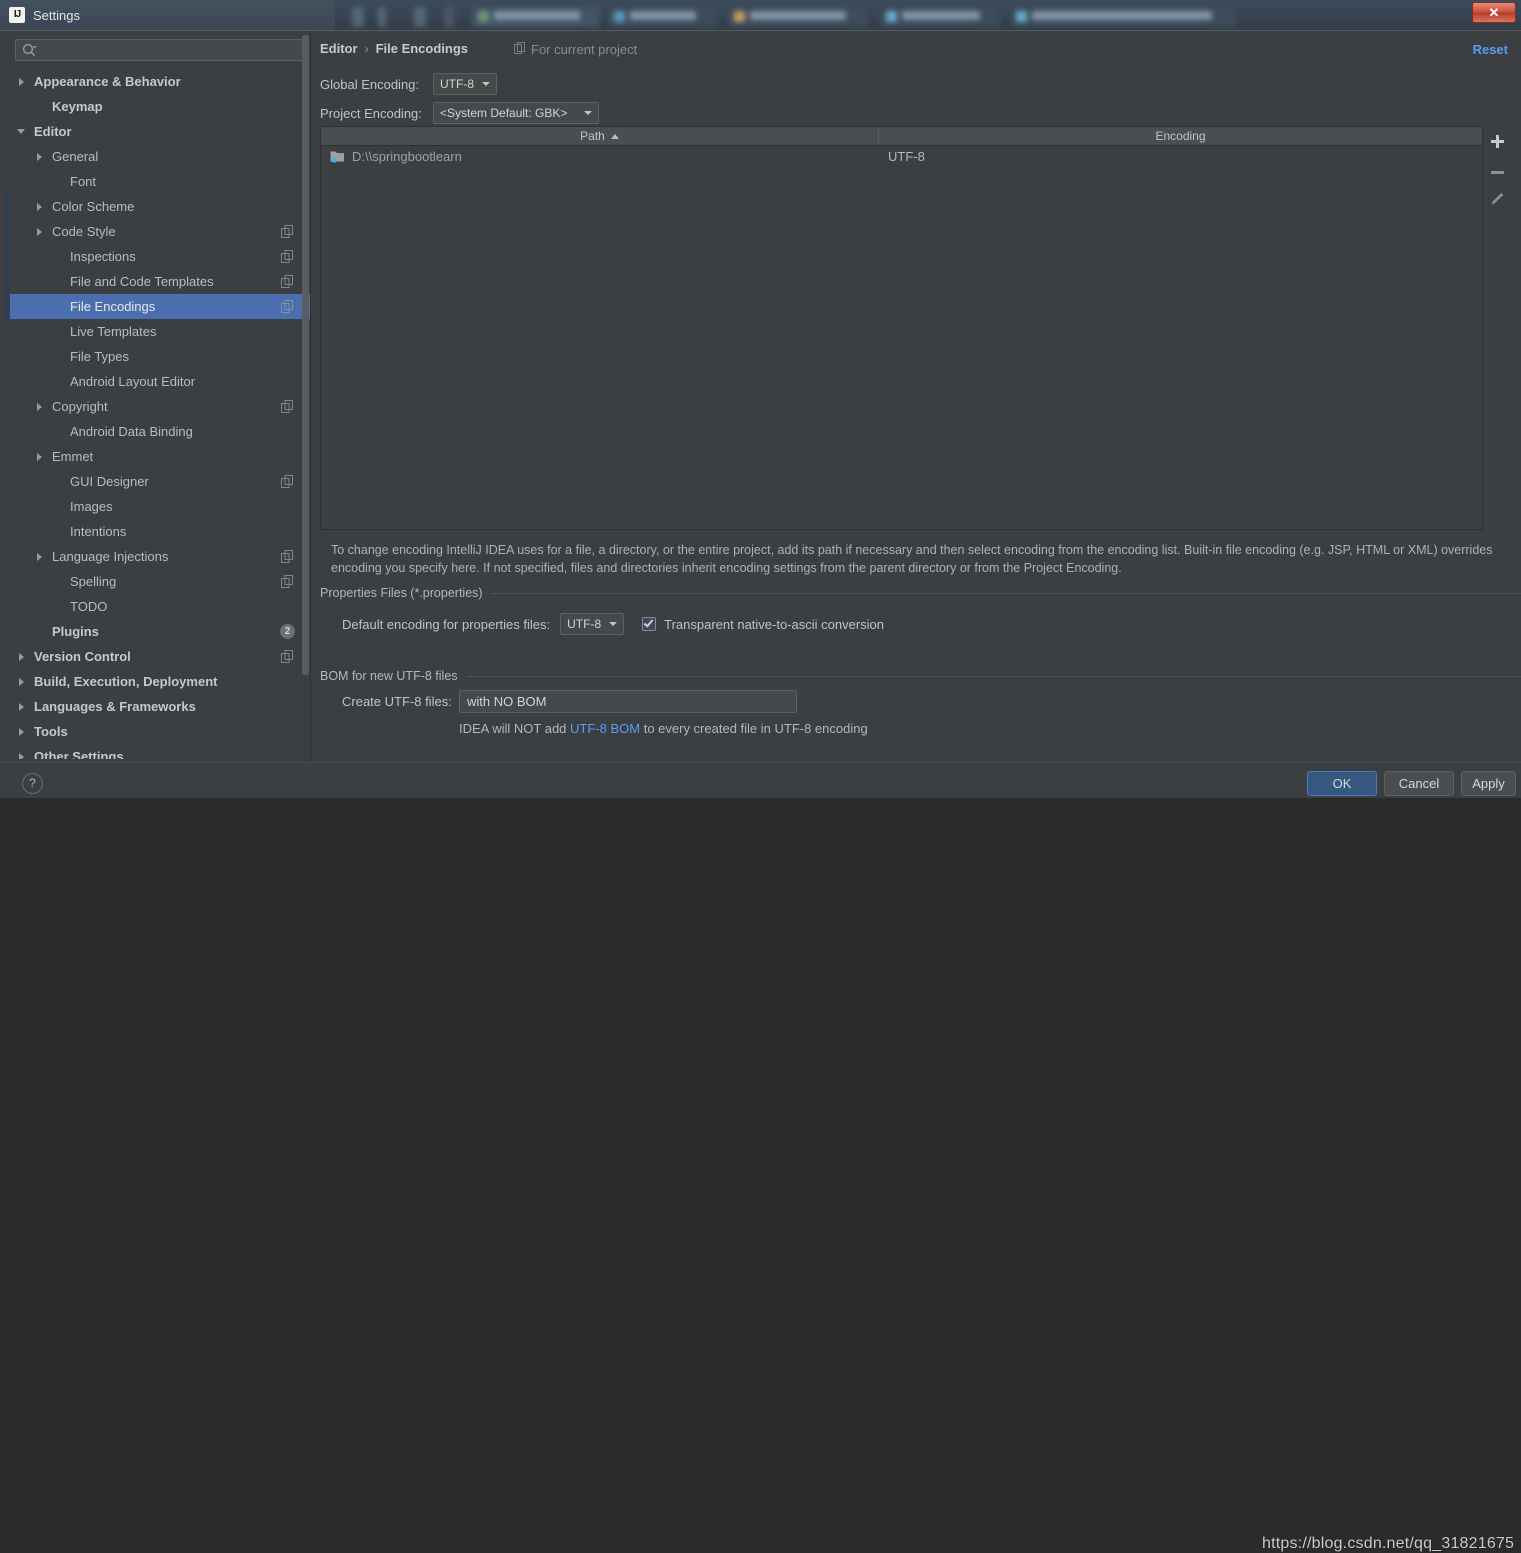  What do you see at coordinates (113, 306) in the screenshot?
I see `sidebar-item-label: File Encodings` at bounding box center [113, 306].